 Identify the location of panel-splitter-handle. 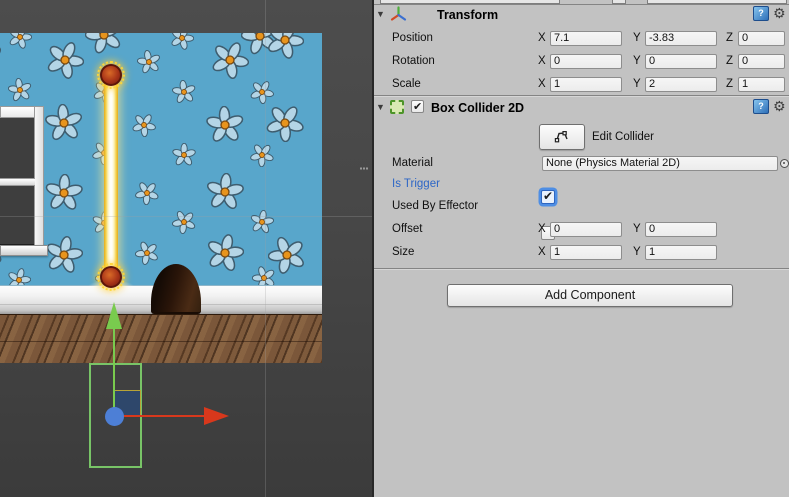
(364, 168).